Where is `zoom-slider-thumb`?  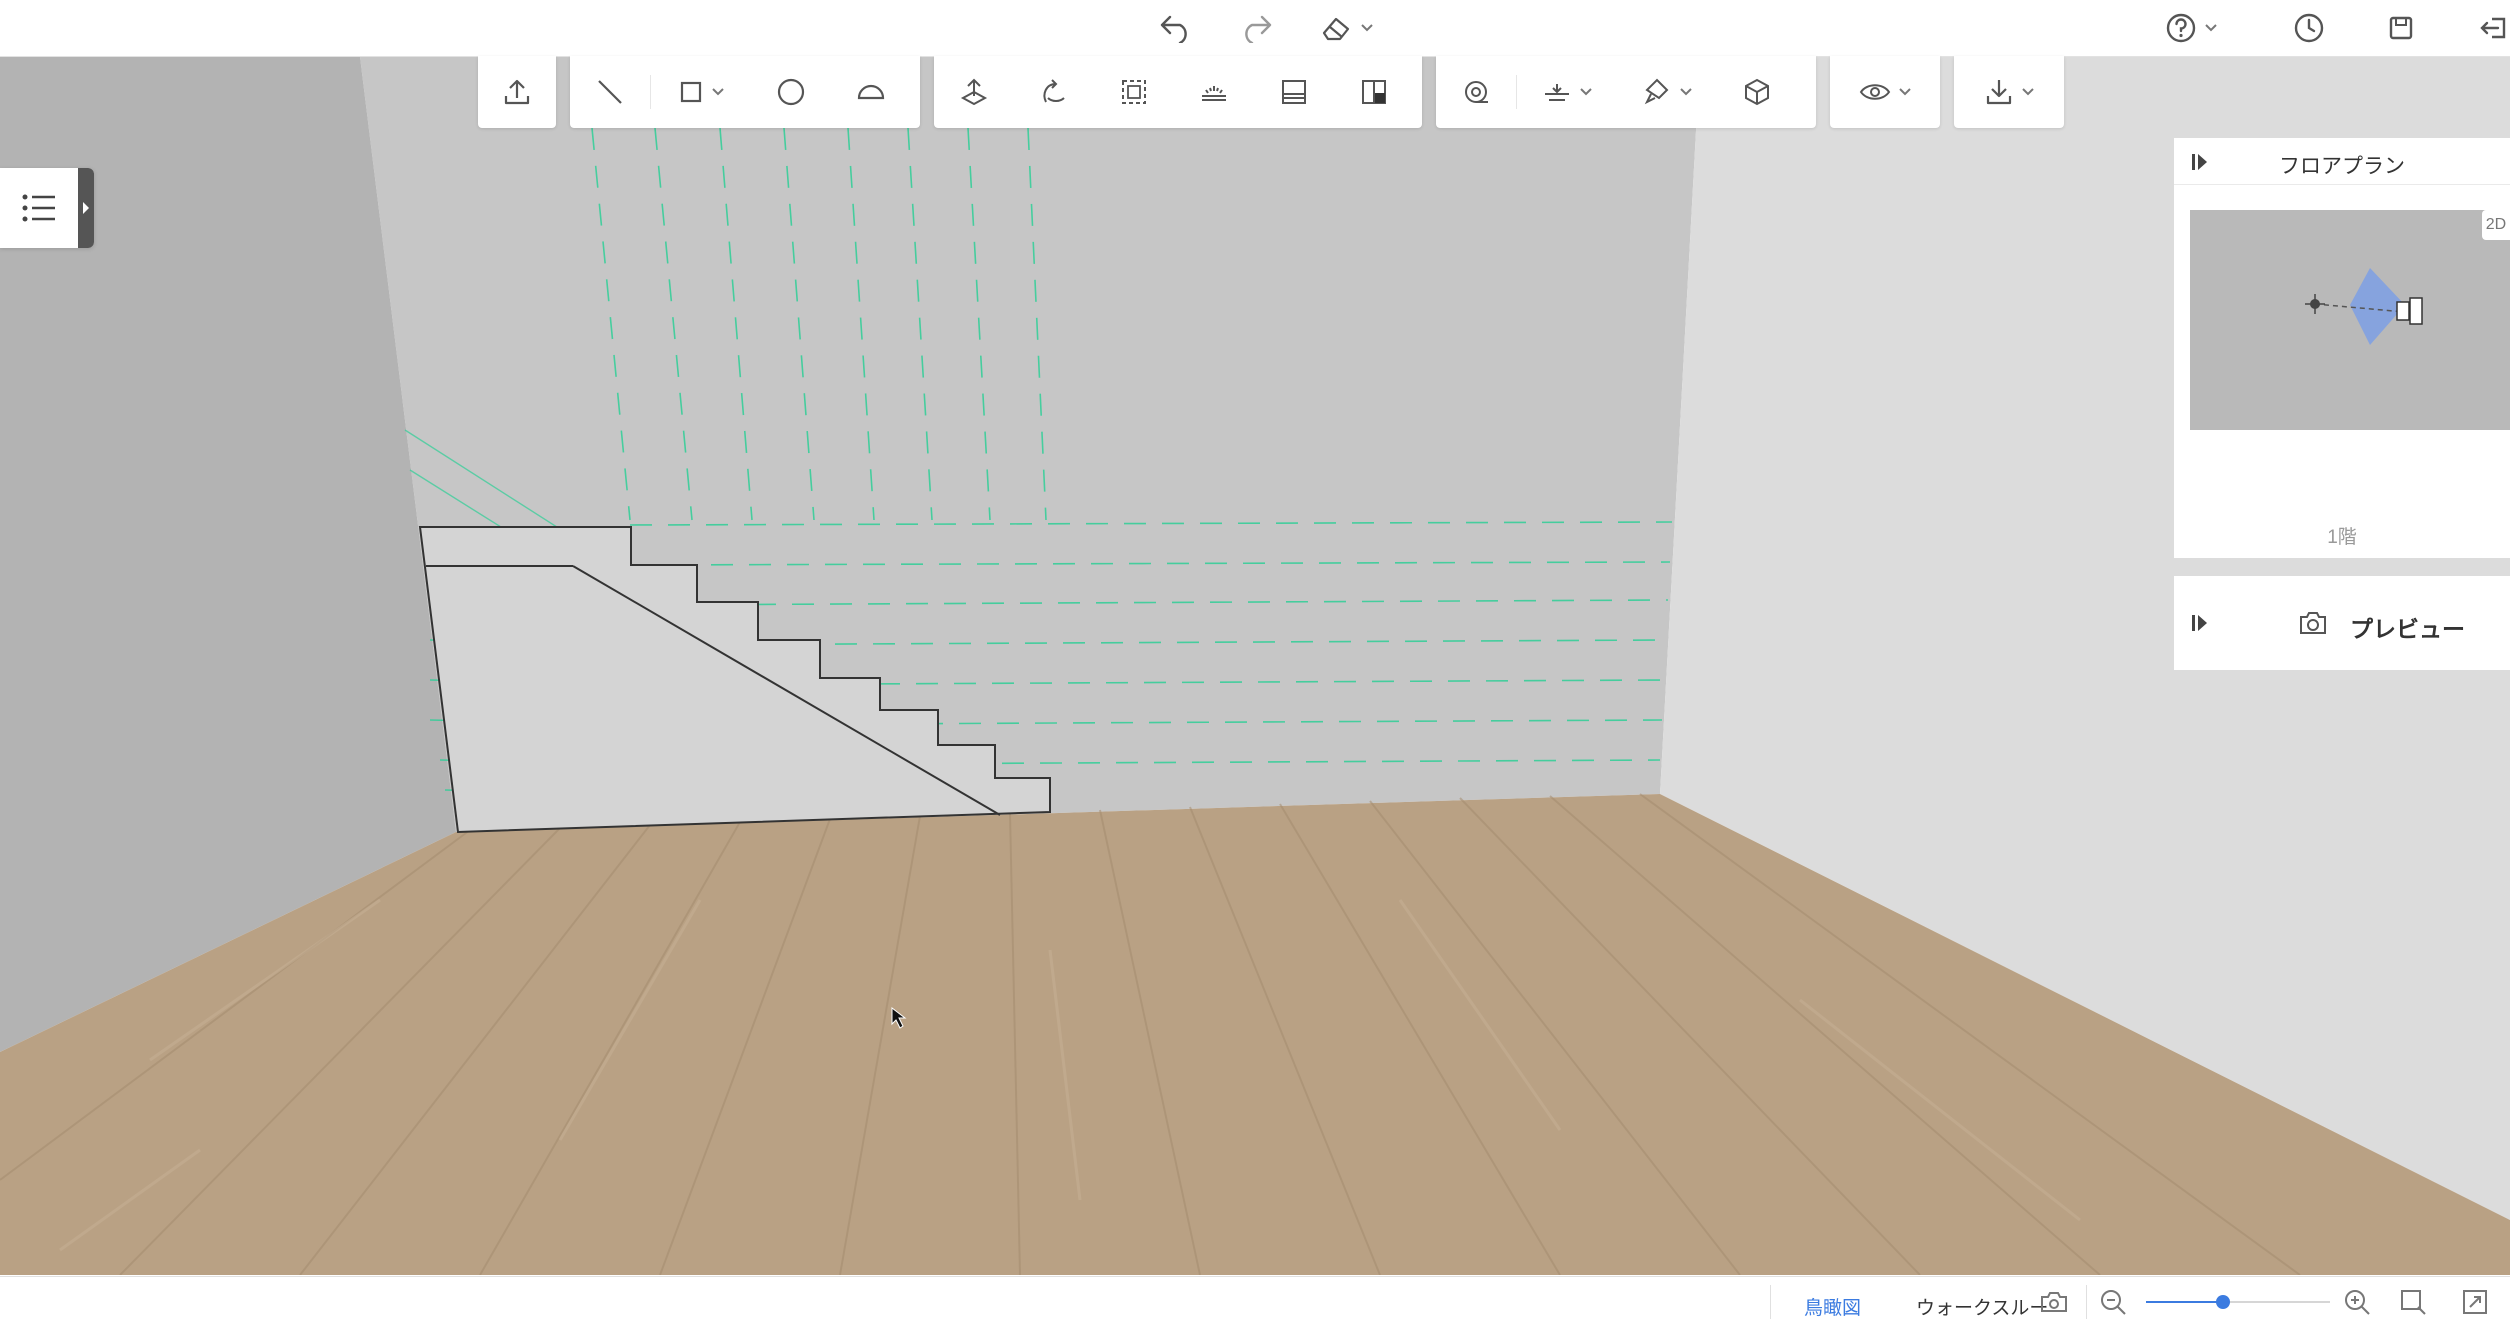 zoom-slider-thumb is located at coordinates (2223, 1302).